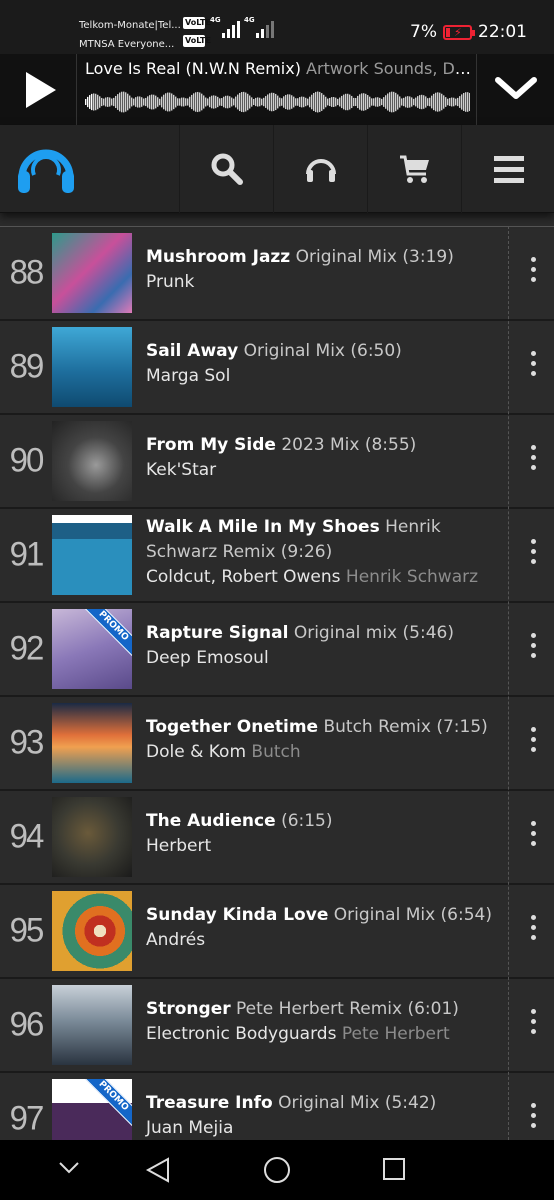 Image resolution: width=554 pixels, height=1200 pixels. I want to click on track-mix: 2023 Mix (8:55), so click(349, 445).